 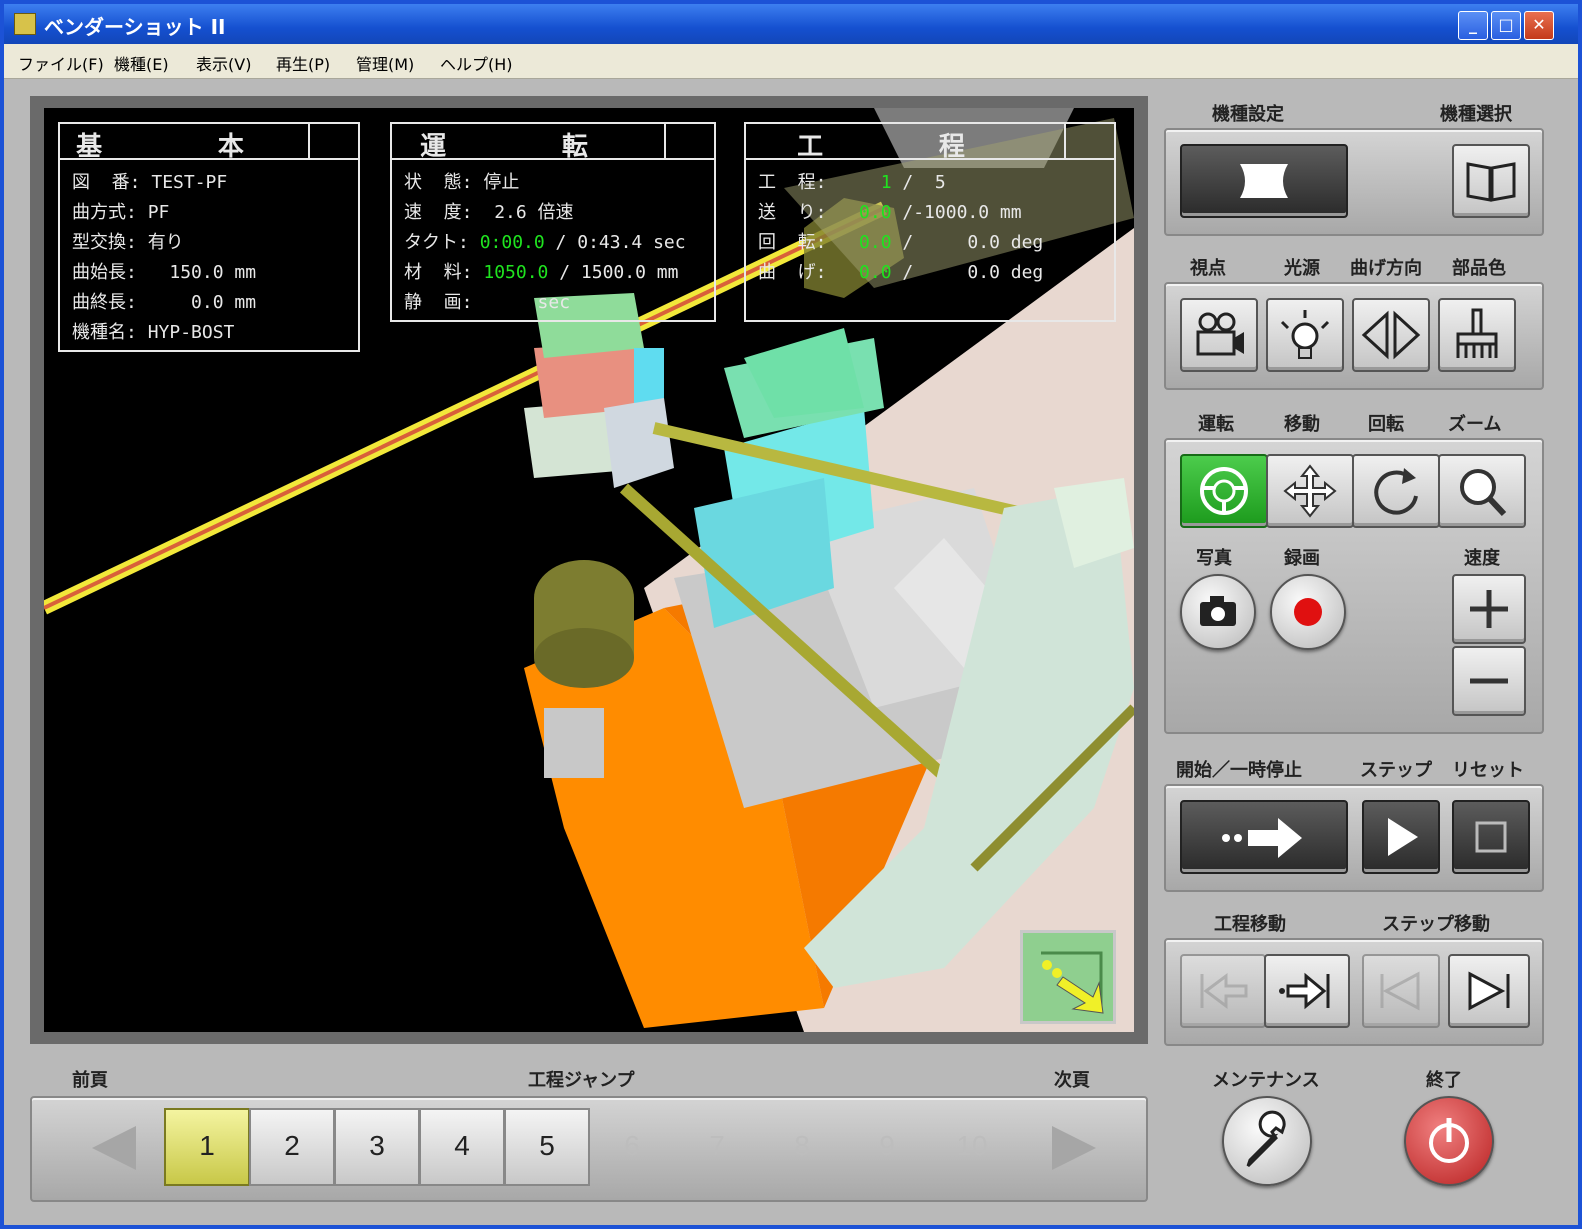 What do you see at coordinates (1401, 837) in the screenshot?
I see `step-button` at bounding box center [1401, 837].